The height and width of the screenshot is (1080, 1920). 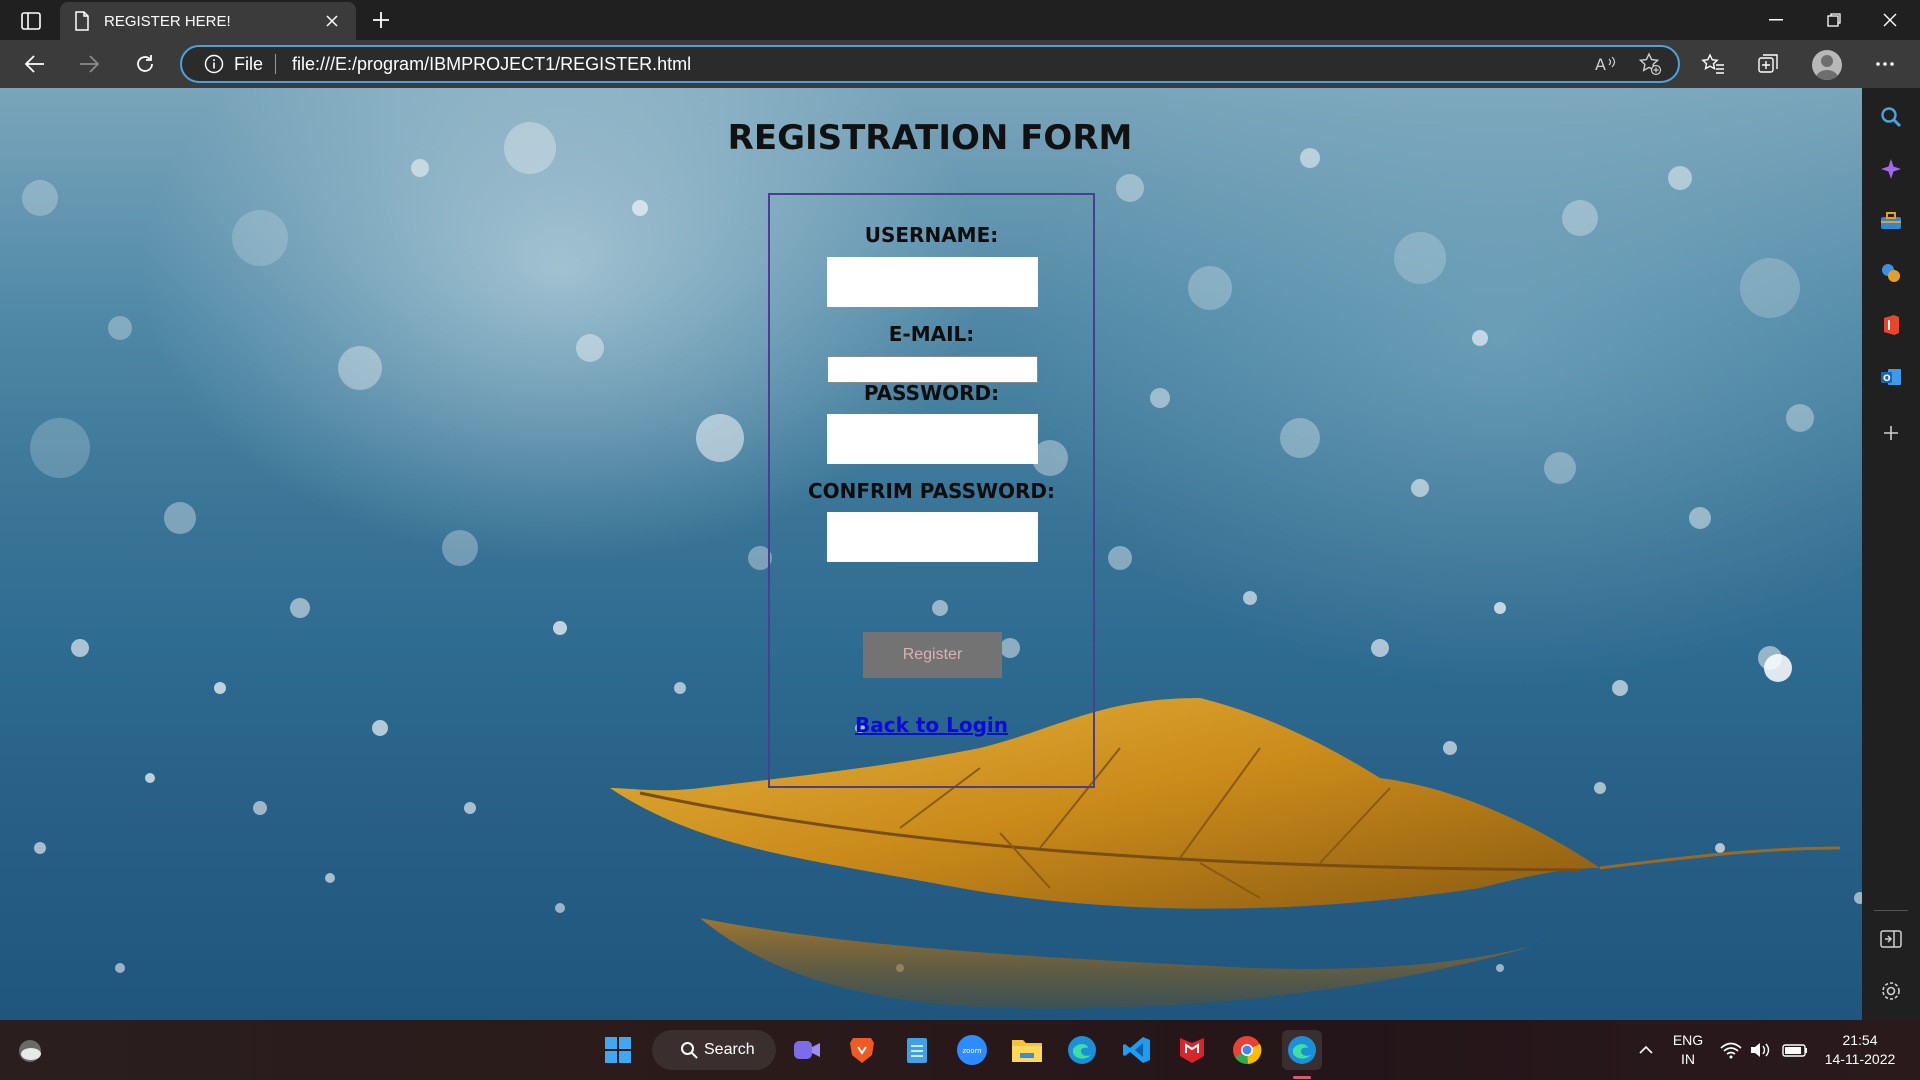 I want to click on confirm-password-label: CONFRIM PASSWORD:, so click(x=931, y=491).